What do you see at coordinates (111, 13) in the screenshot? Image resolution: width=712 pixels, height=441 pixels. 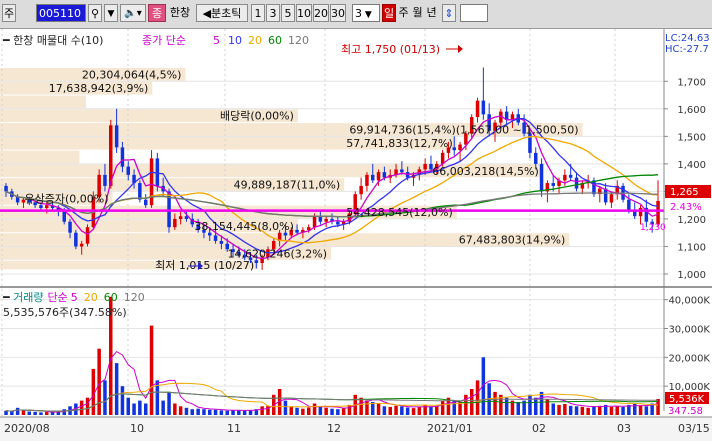 I see `dropdown-arrow-icon: ▼` at bounding box center [111, 13].